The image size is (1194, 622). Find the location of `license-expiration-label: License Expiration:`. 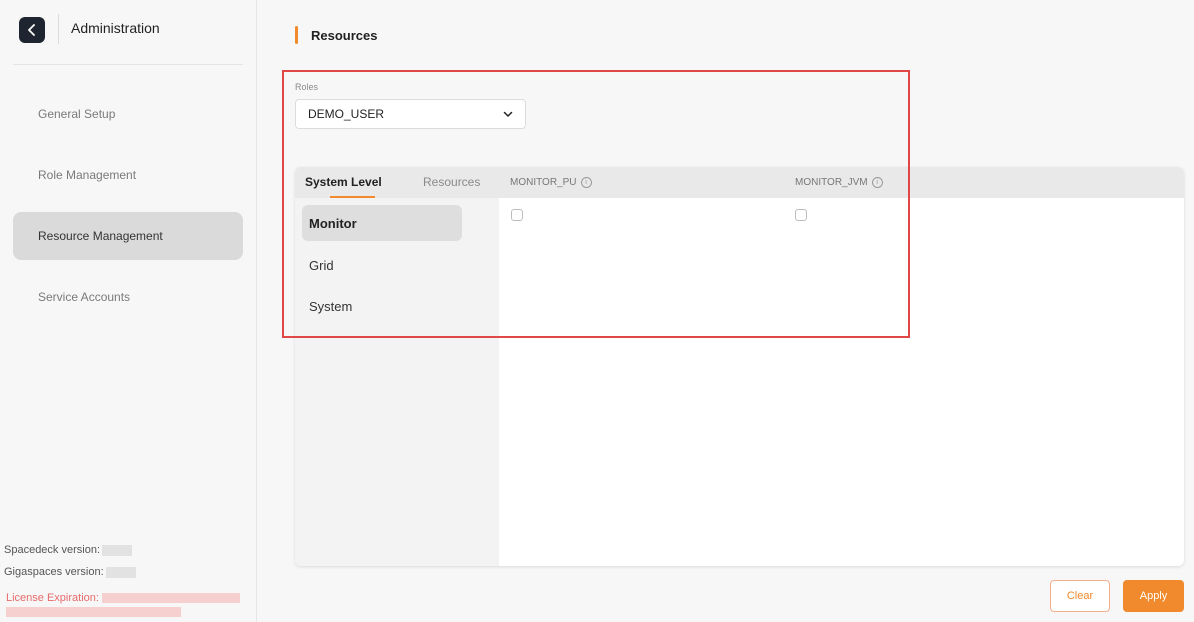

license-expiration-label: License Expiration: is located at coordinates (52, 598).